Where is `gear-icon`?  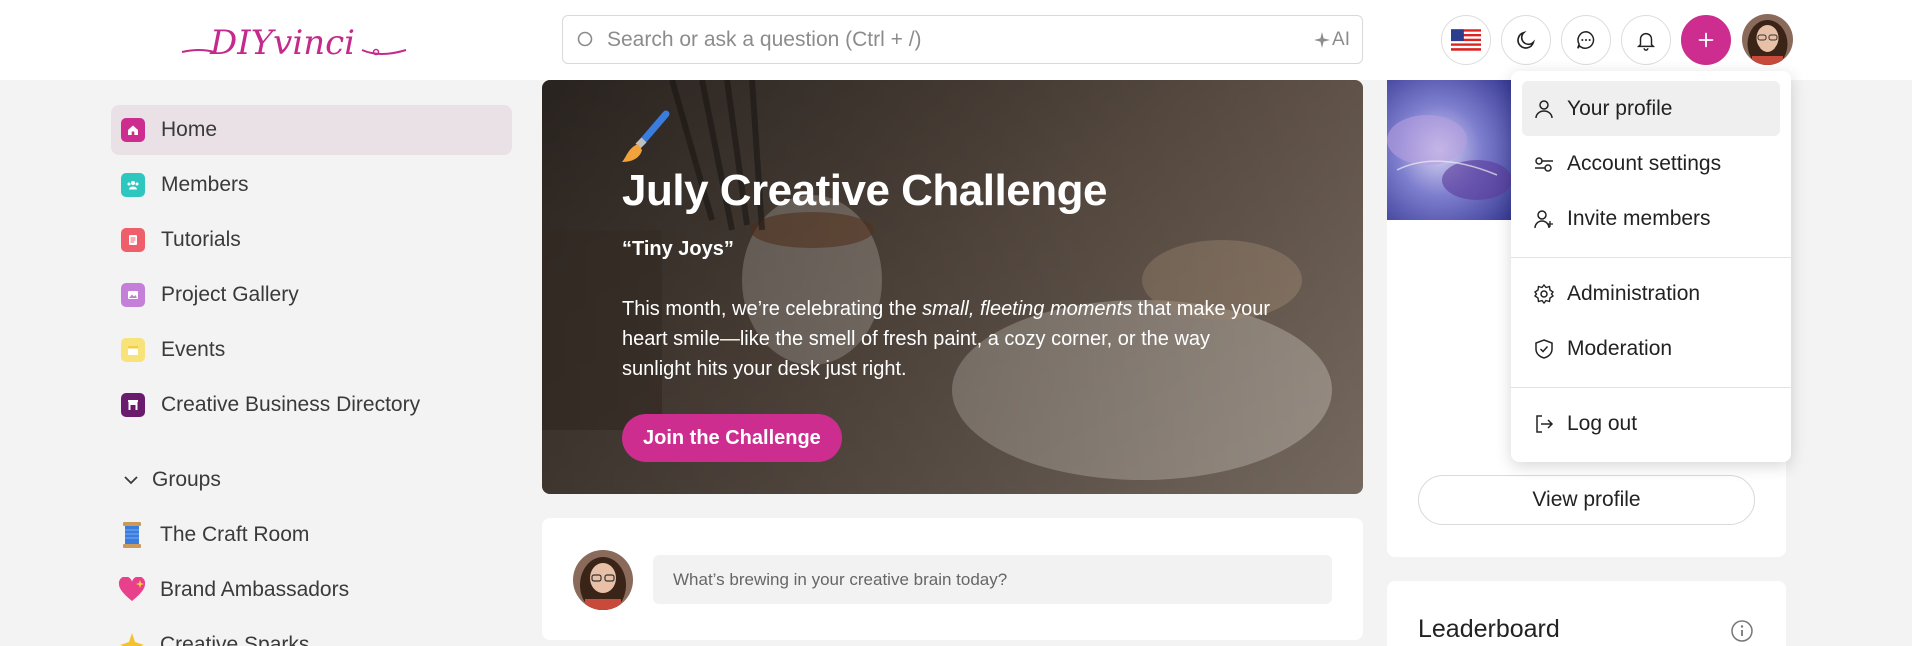
gear-icon is located at coordinates (1544, 294).